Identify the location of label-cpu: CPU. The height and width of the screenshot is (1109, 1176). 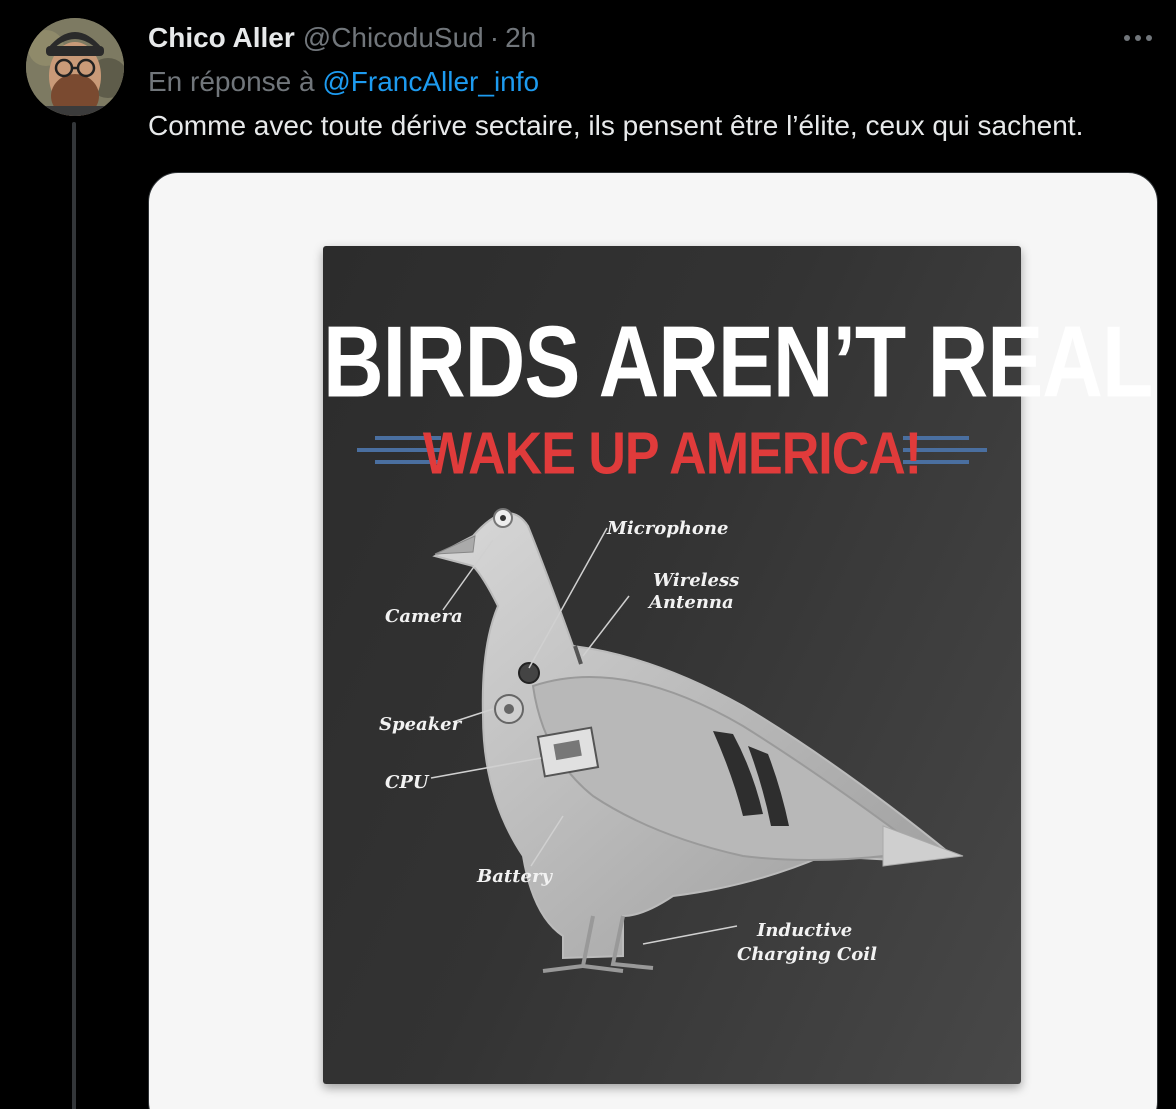
(407, 782).